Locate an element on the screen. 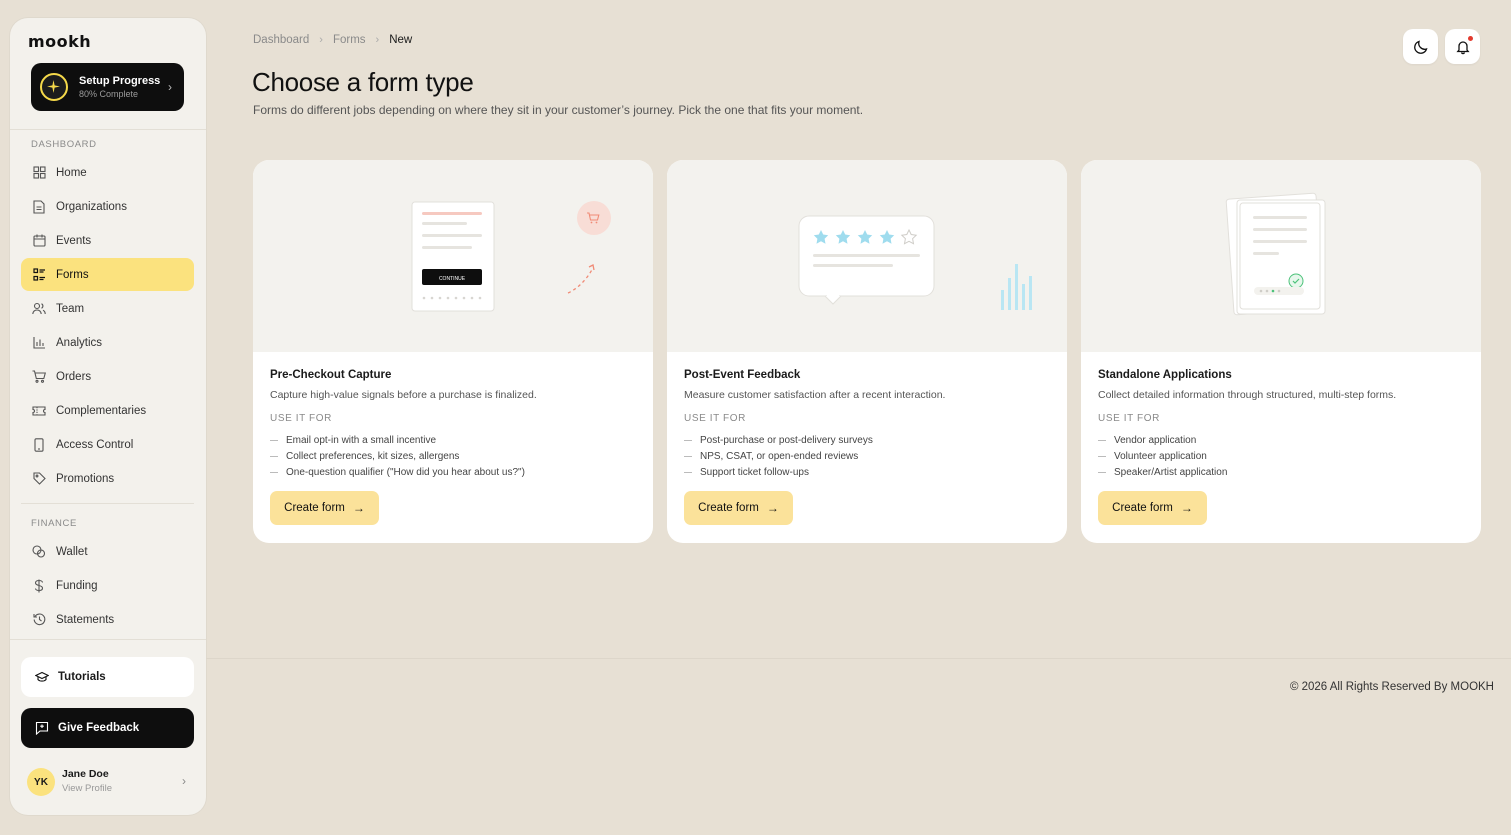 The image size is (1511, 835). list-item: Volunteer application is located at coordinates (1162, 456).